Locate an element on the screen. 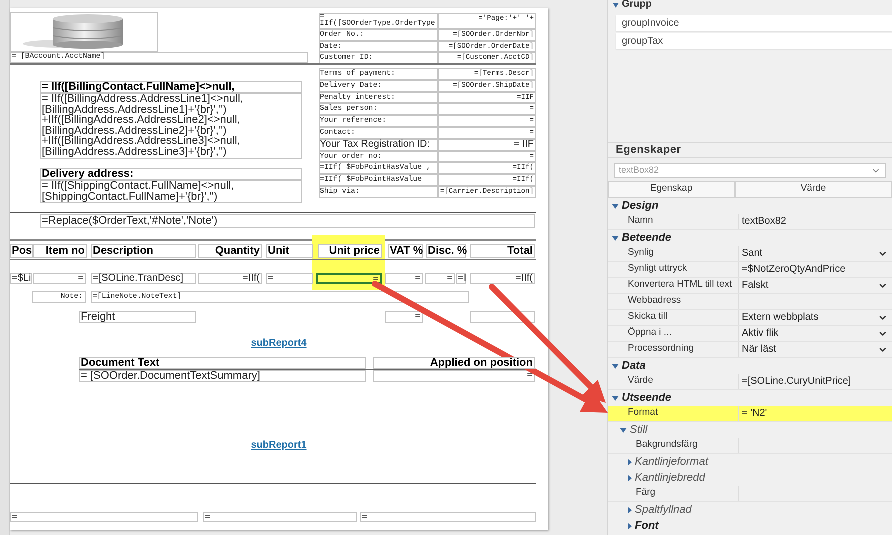 Image resolution: width=892 pixels, height=535 pixels. column-header: Applied on position is located at coordinates (454, 363).